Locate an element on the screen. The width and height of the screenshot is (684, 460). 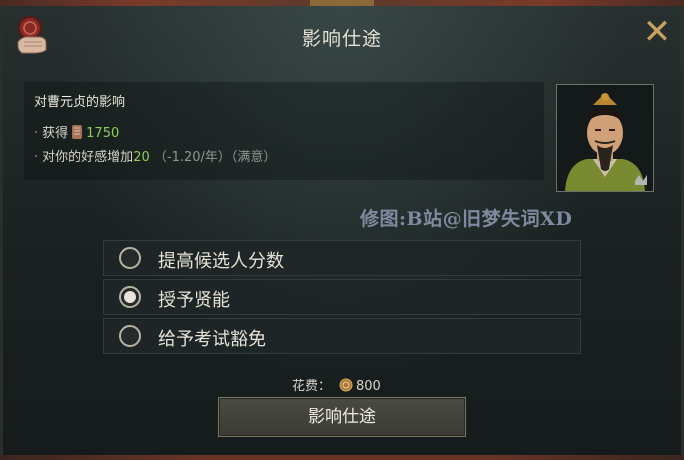
close-icon: ✕ is located at coordinates (657, 32).